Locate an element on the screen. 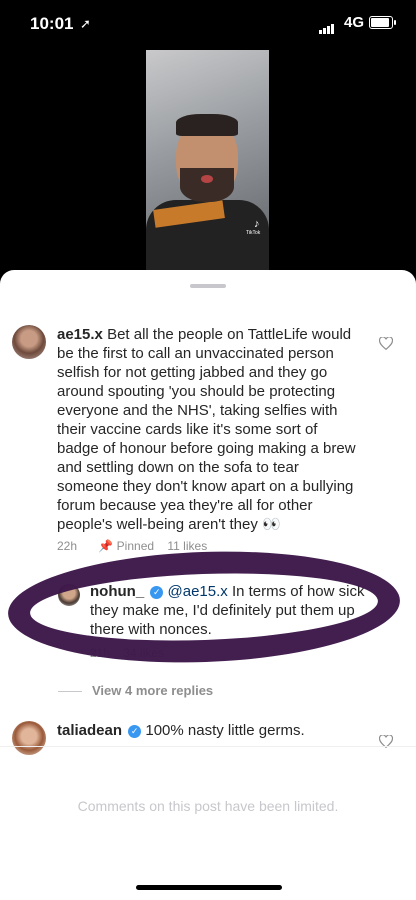  battery-icon is located at coordinates (382, 22).